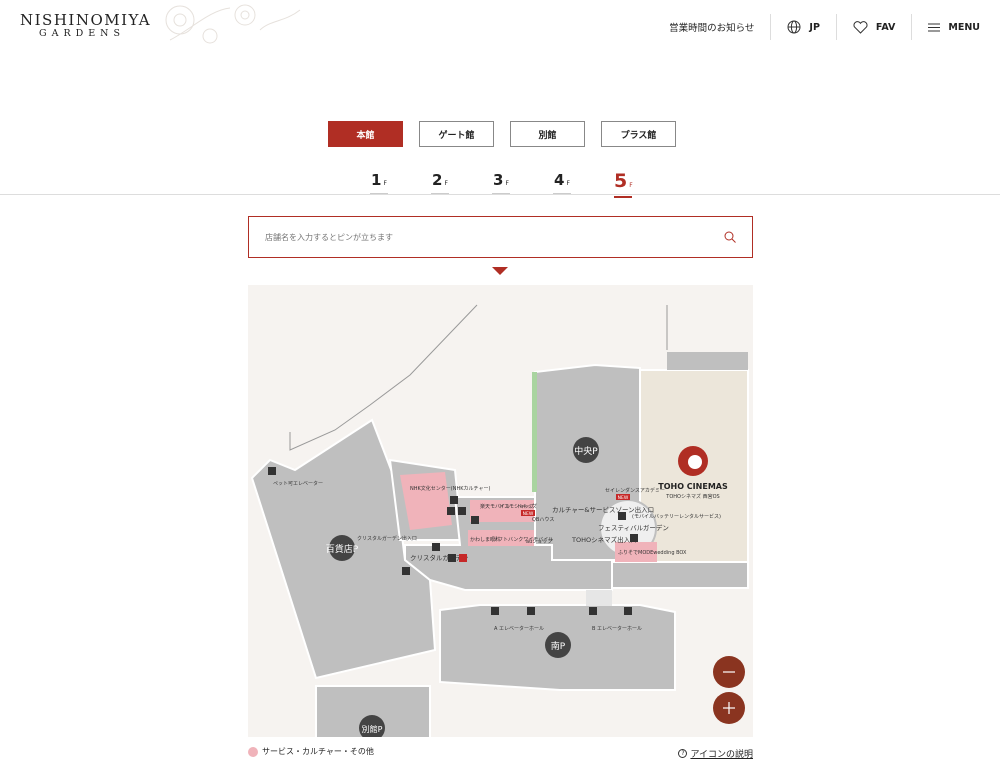  What do you see at coordinates (721, 755) in the screenshot?
I see `icon-help-label: アイコンの説明` at bounding box center [721, 755].